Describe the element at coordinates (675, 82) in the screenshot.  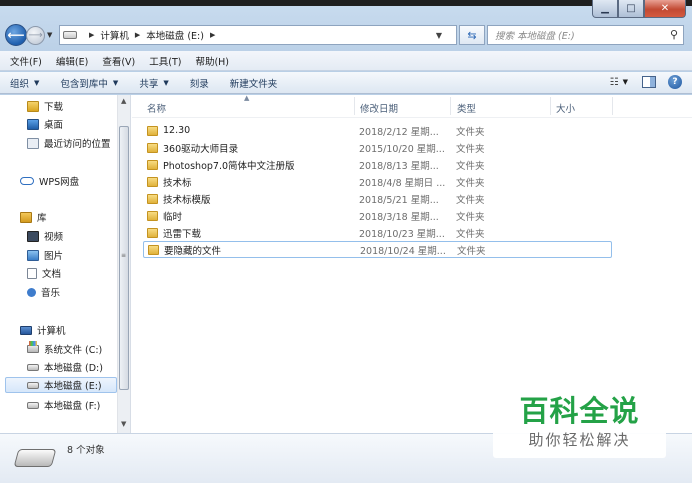
I see `help-icon: ?` at that location.